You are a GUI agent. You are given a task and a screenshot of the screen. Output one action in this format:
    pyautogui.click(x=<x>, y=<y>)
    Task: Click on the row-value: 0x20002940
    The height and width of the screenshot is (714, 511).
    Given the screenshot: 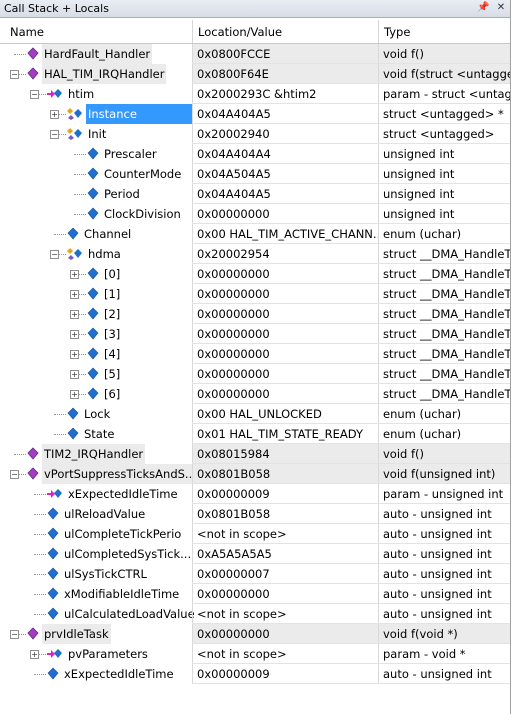 What is the action you would take?
    pyautogui.click(x=285, y=134)
    